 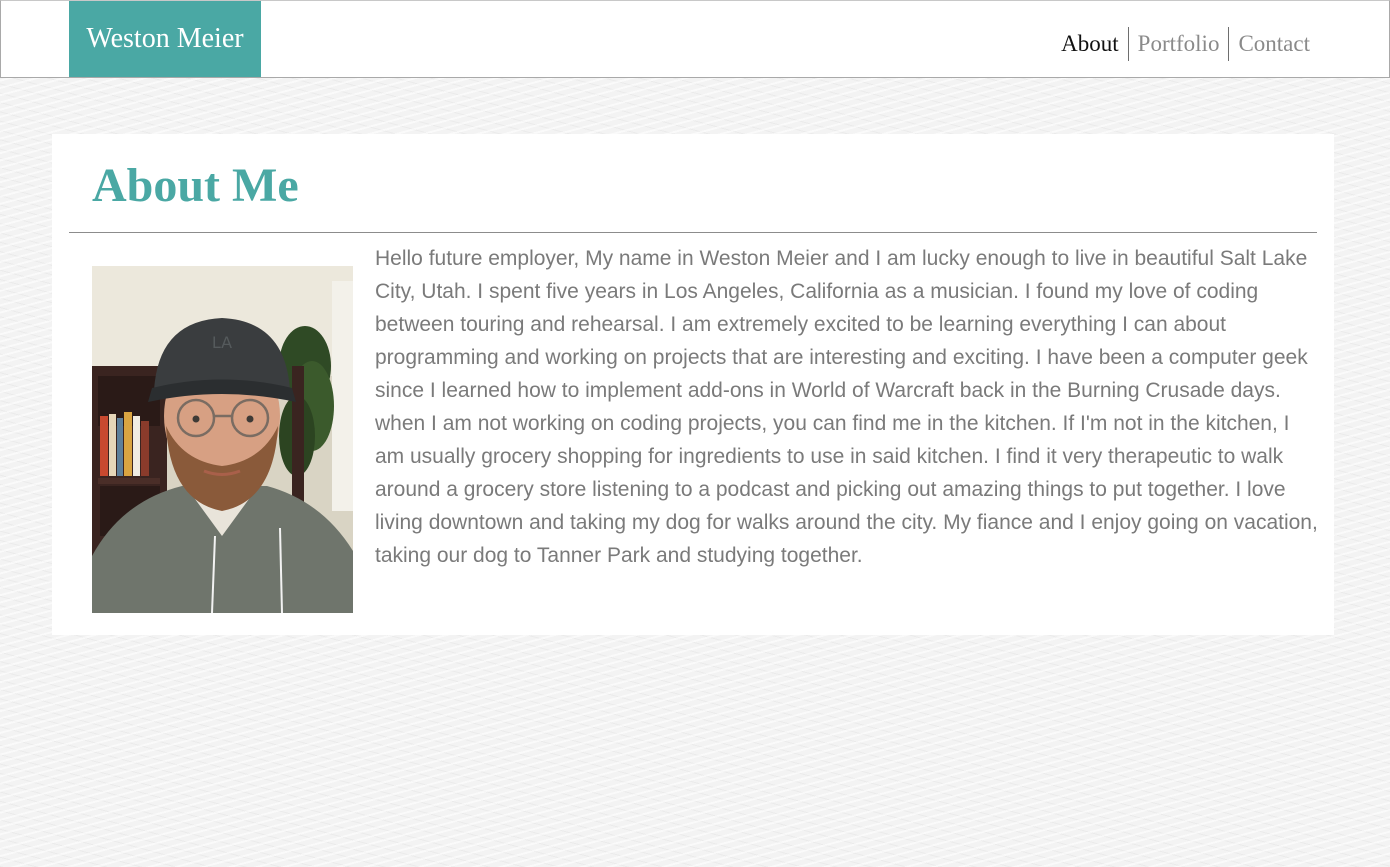 I want to click on page-title: About Me, so click(x=195, y=185).